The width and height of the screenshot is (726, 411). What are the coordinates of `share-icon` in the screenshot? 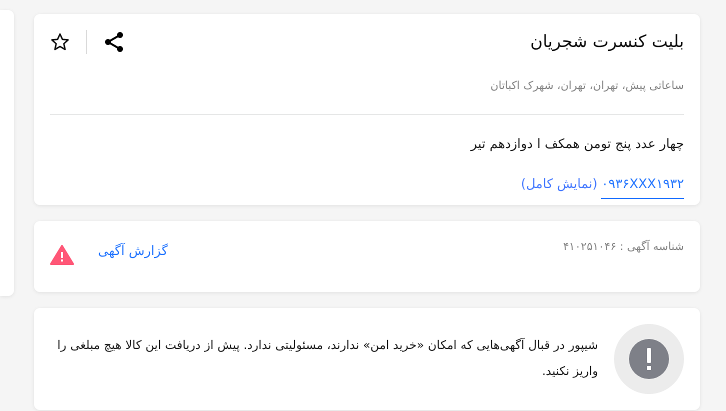 It's located at (113, 42).